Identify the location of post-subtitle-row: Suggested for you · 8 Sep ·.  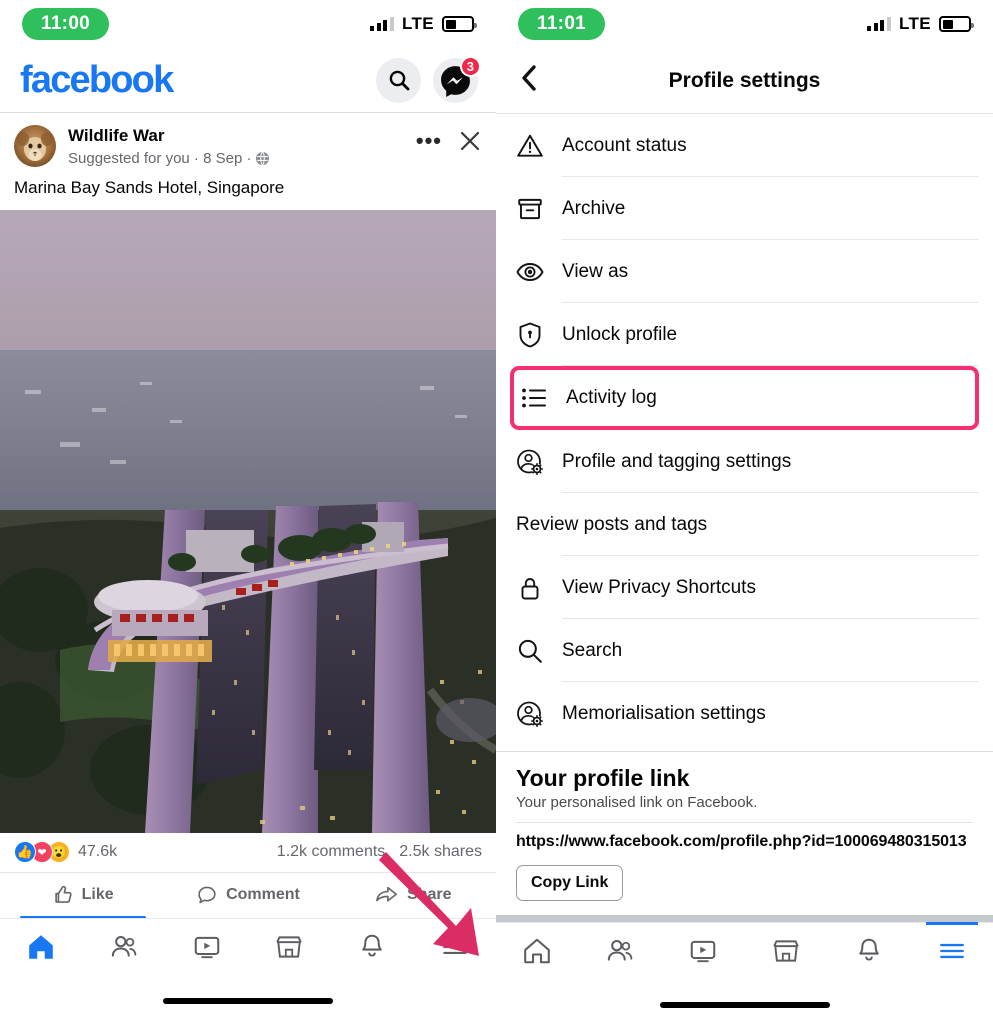
(242, 158).